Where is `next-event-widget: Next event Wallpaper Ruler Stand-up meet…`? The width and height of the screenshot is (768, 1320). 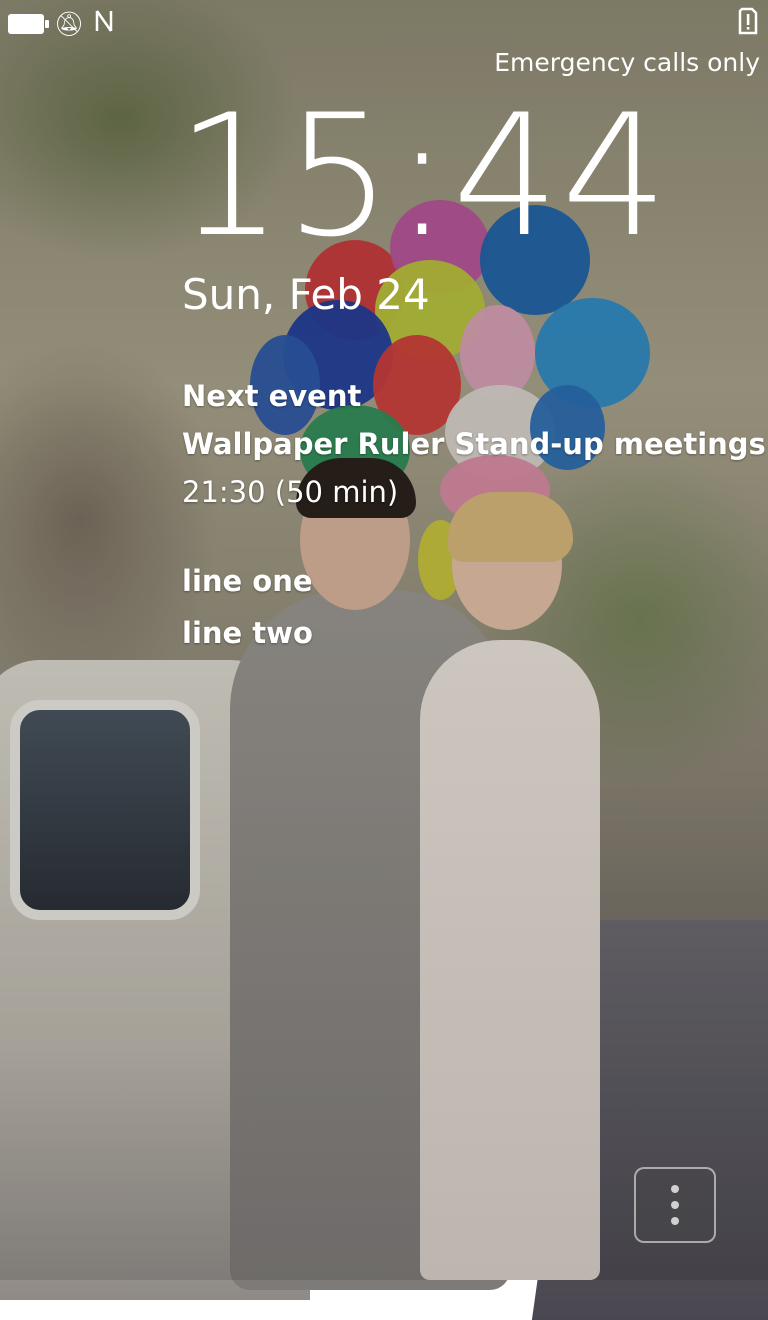 next-event-widget: Next event Wallpaper Ruler Stand-up meet… is located at coordinates (474, 444).